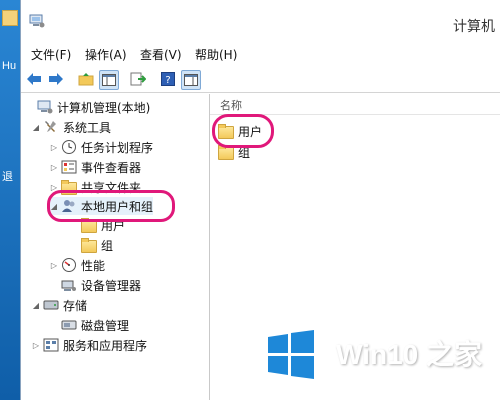 The height and width of the screenshot is (400, 500). I want to click on tree-item-label: 任务计划程序, so click(117, 147).